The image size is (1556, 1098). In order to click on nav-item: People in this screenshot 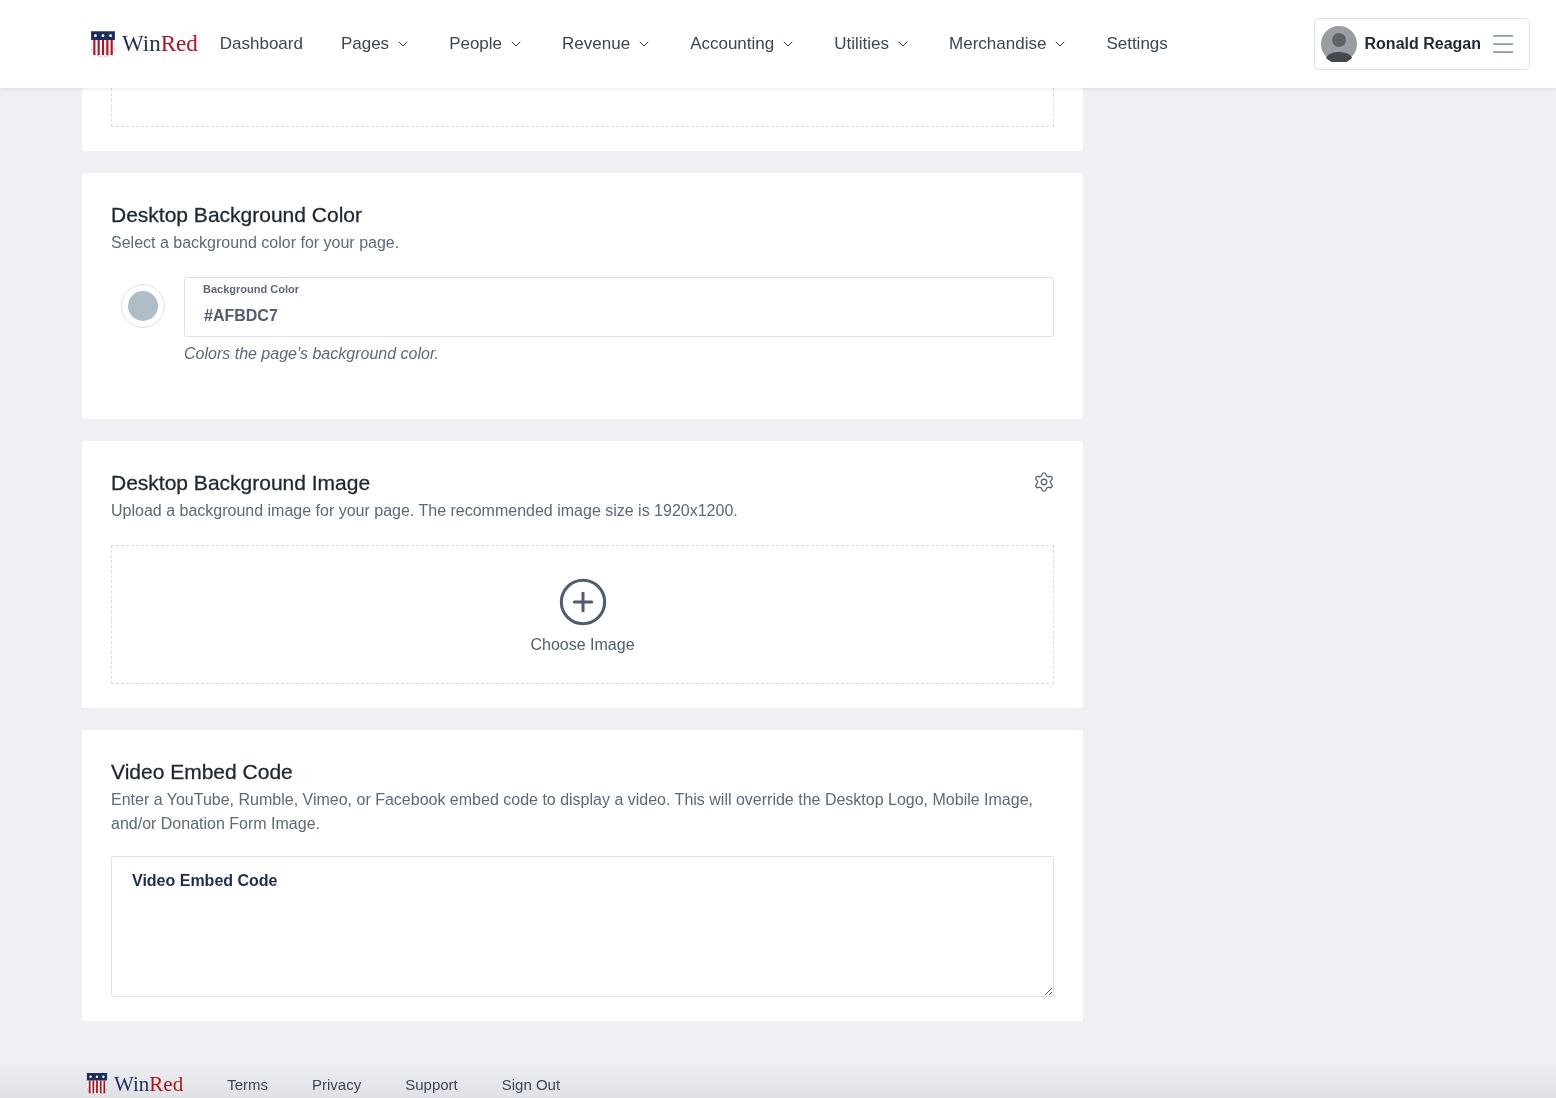, I will do `click(487, 44)`.